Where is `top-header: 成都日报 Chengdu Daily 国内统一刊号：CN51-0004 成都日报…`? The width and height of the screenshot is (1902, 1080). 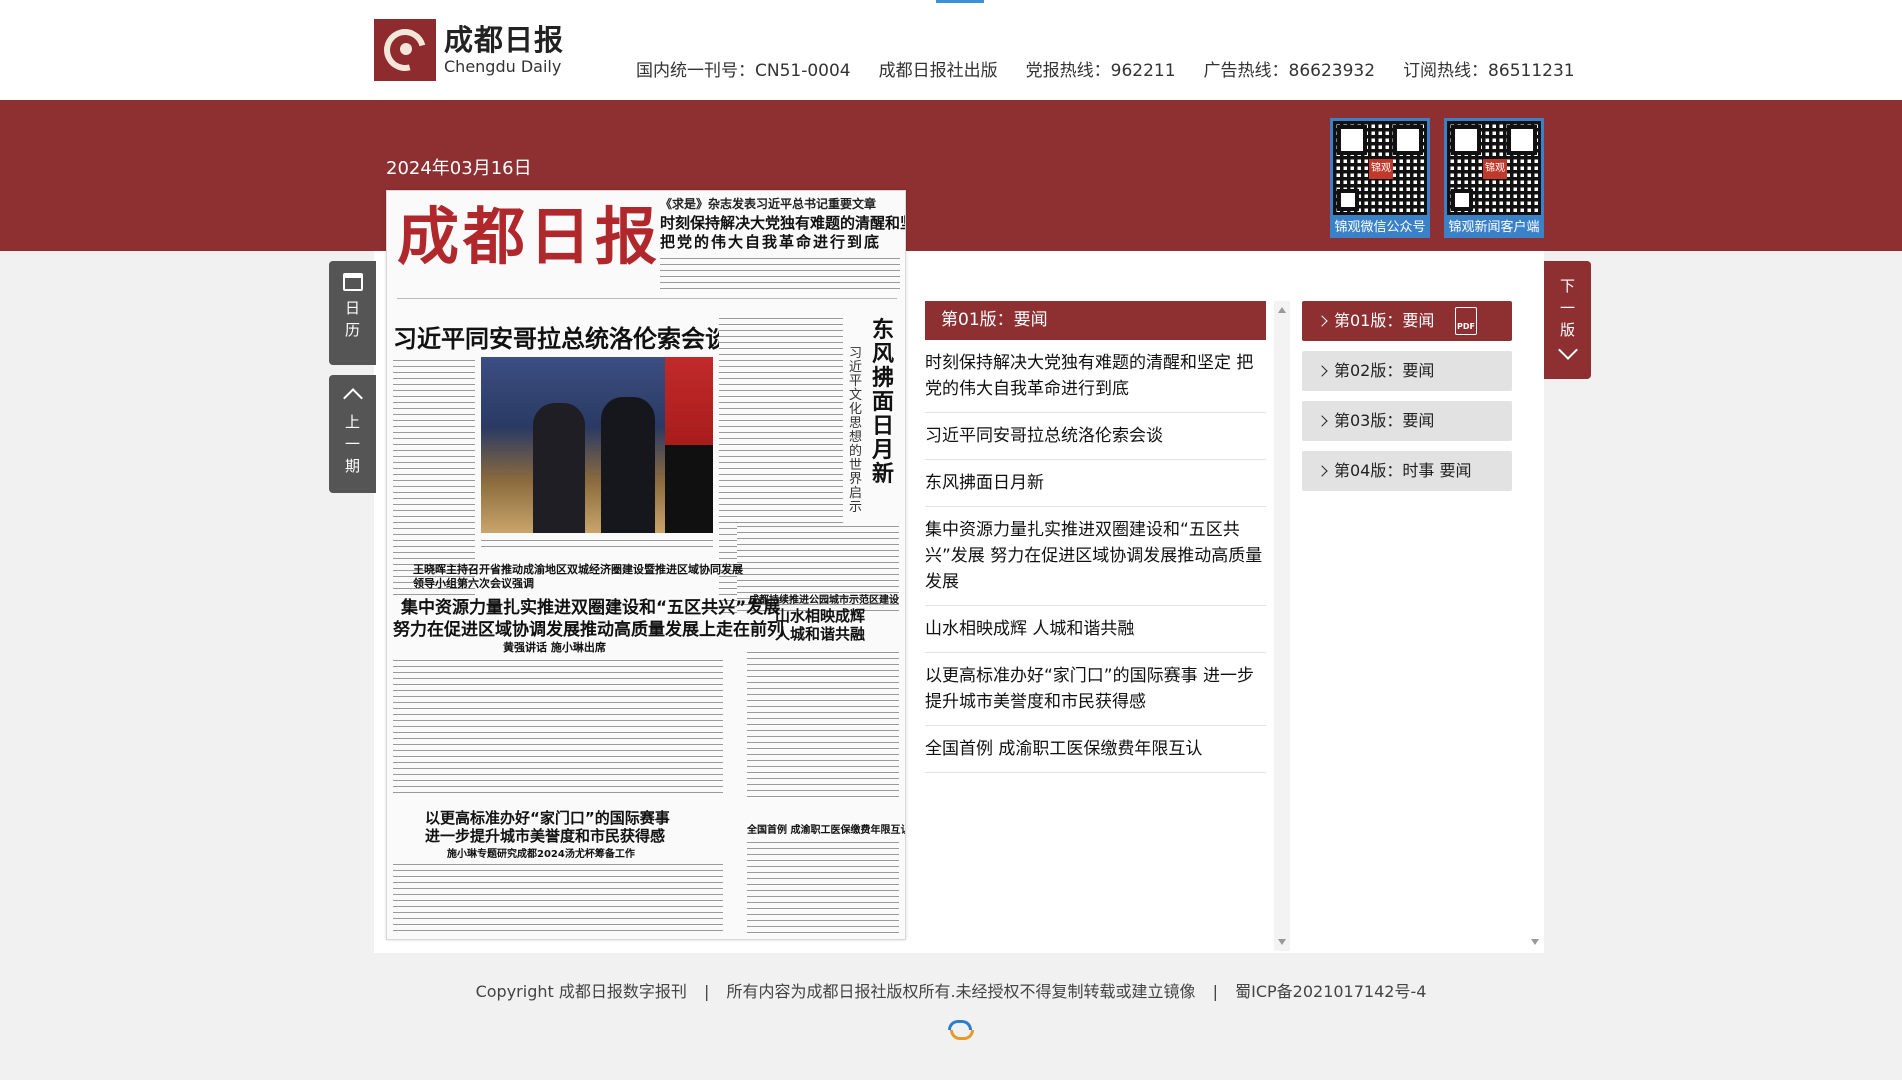
top-header: 成都日报 Chengdu Daily 国内统一刊号：CN51-0004 成都日报… is located at coordinates (951, 50).